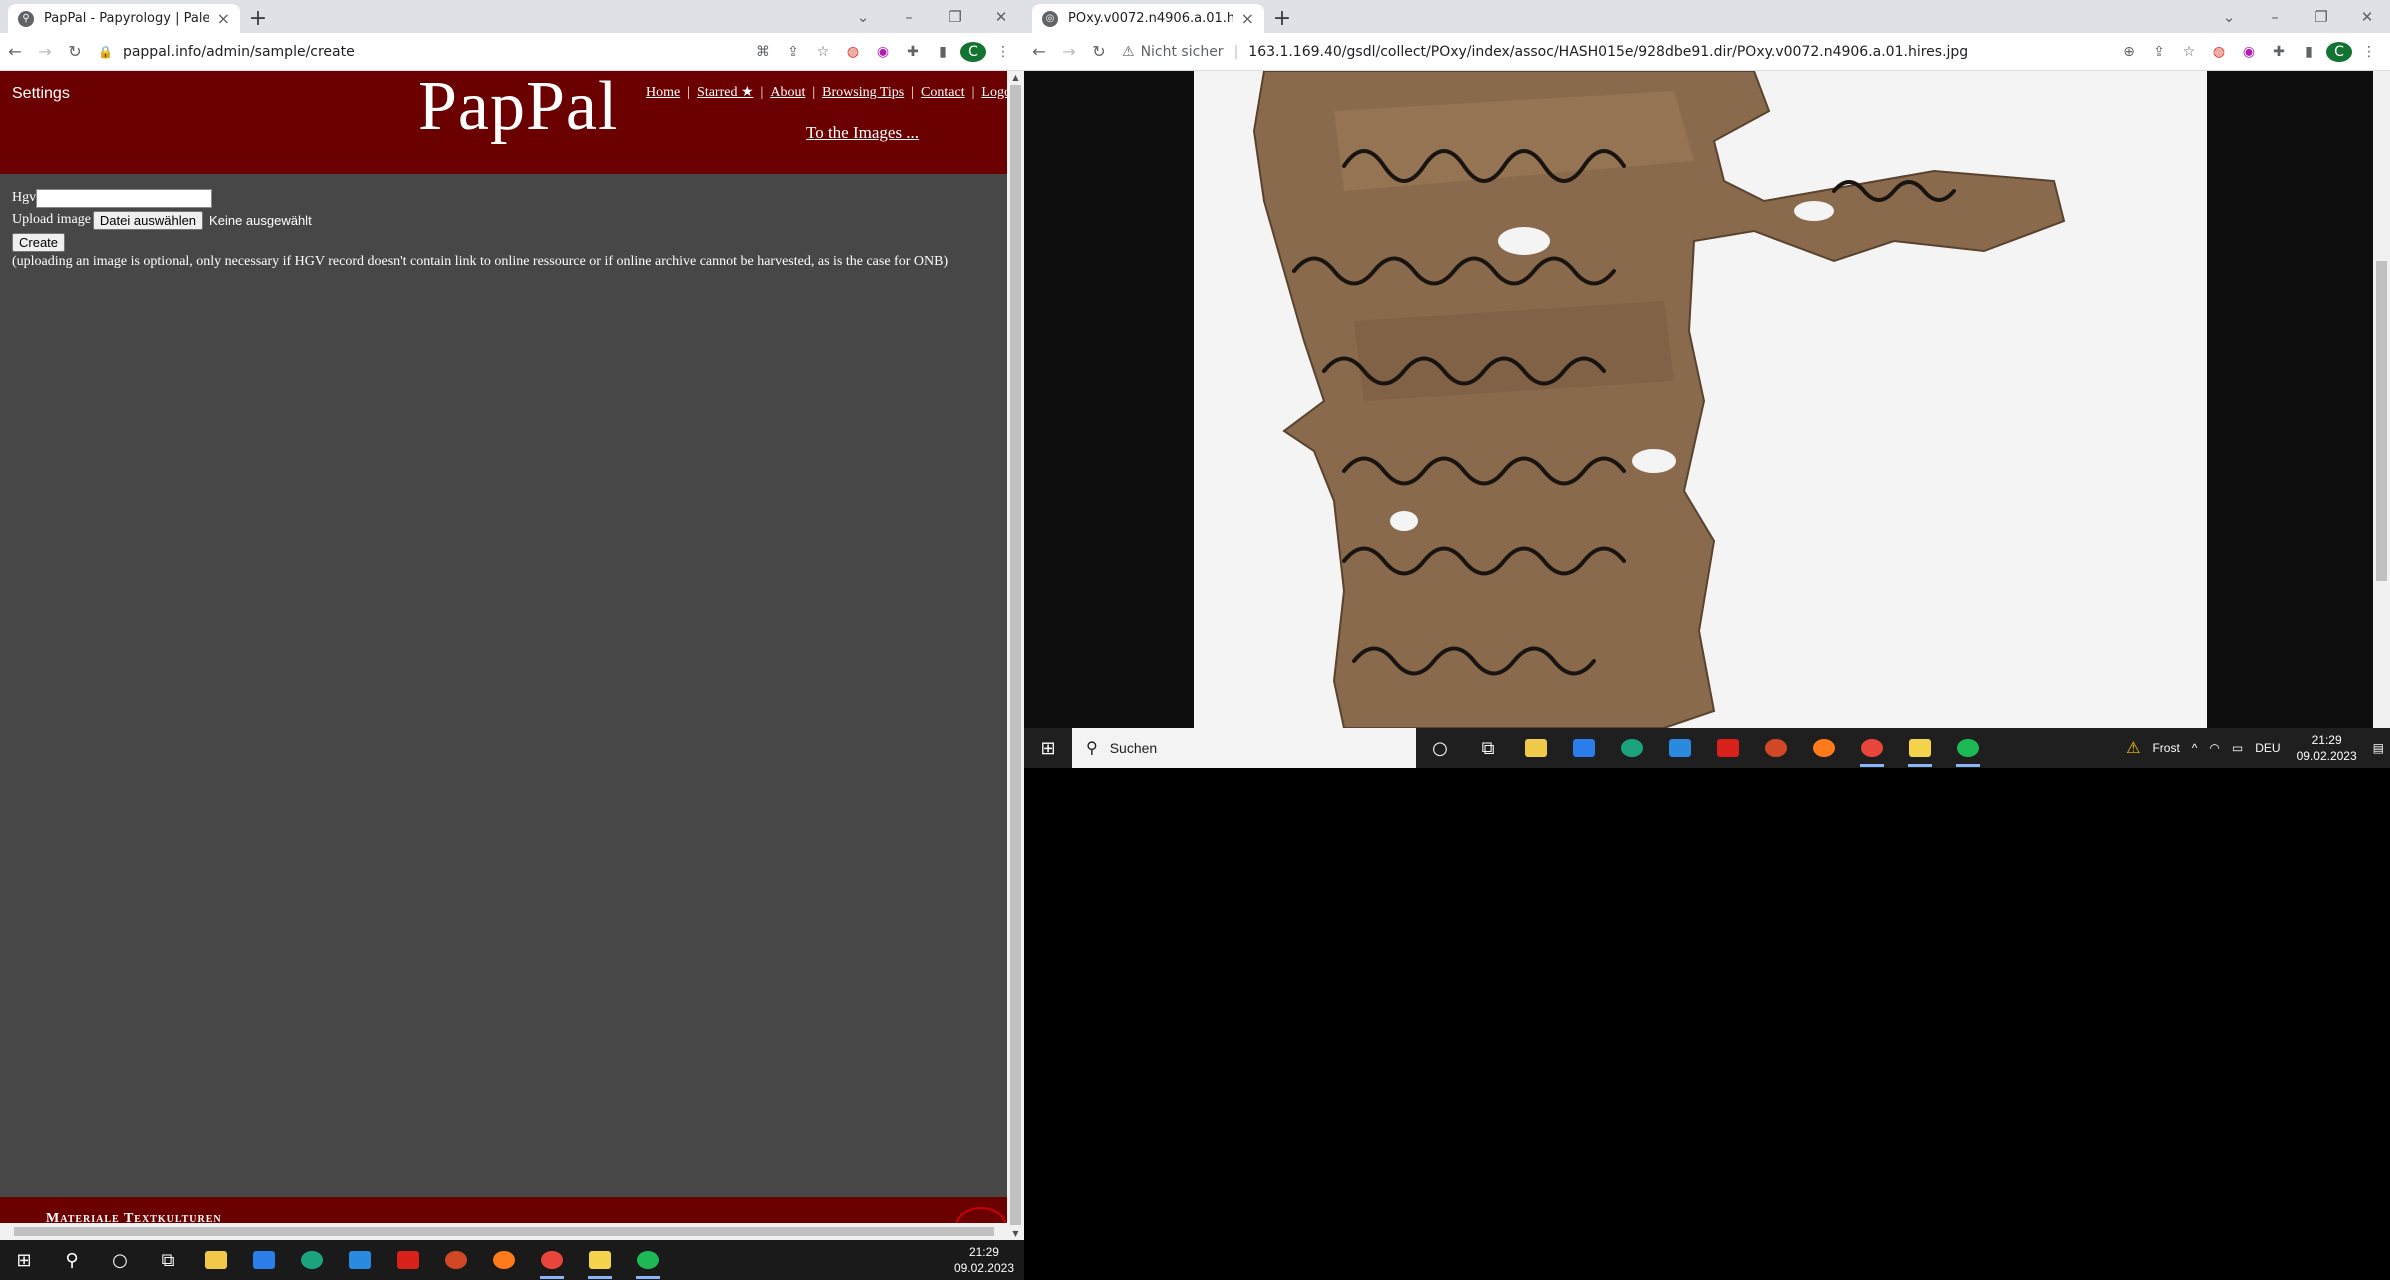 The height and width of the screenshot is (1280, 2390). I want to click on vertical-scrollbar: ▲ ▼, so click(1015, 655).